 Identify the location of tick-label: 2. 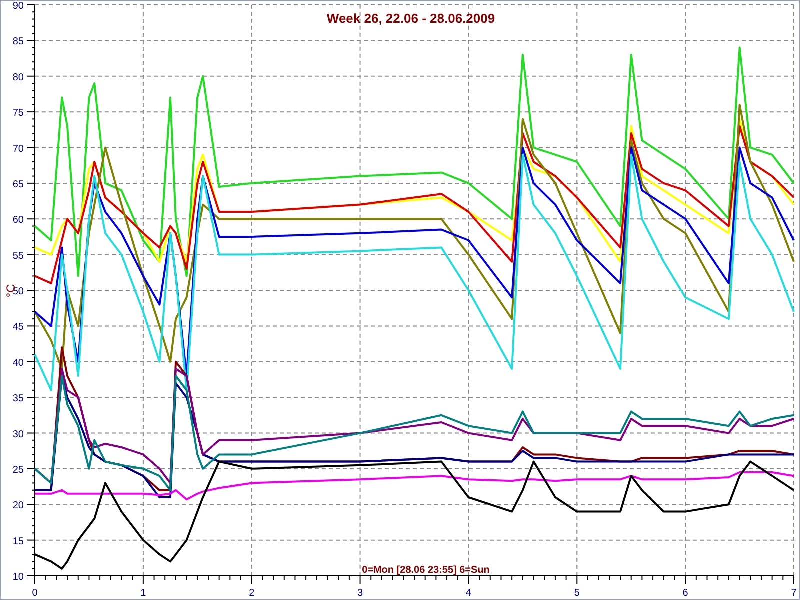
(252, 593).